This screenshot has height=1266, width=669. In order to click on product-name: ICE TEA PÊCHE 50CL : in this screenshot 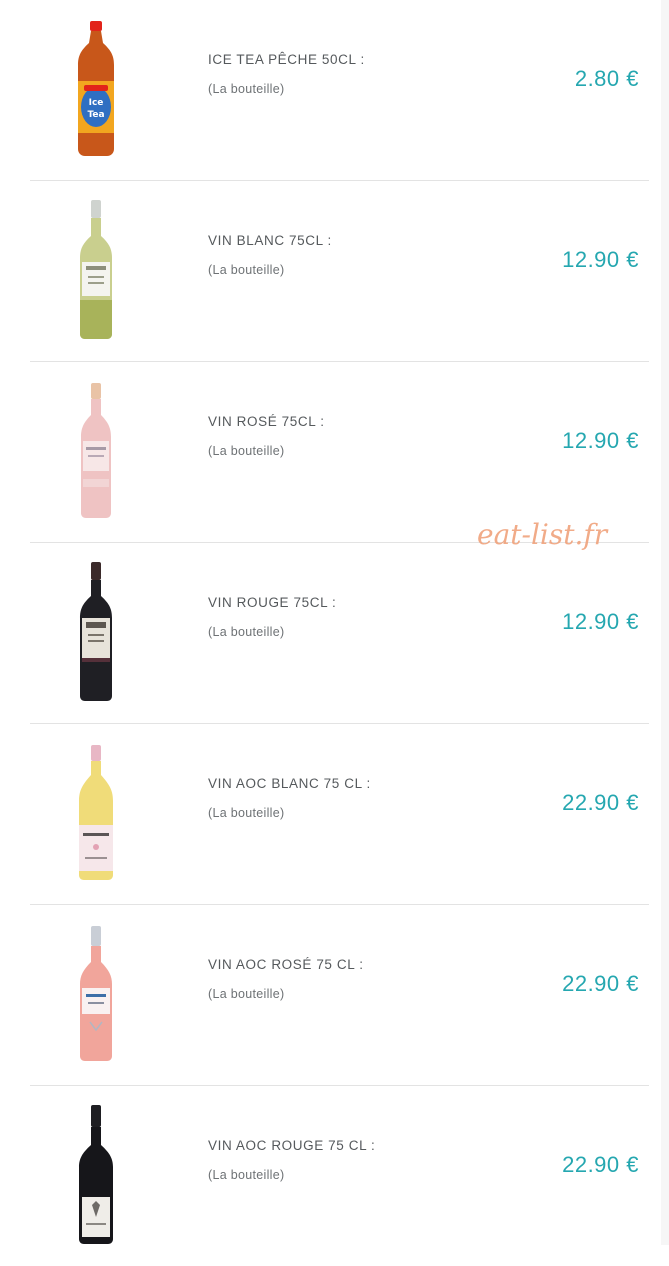, I will do `click(286, 59)`.